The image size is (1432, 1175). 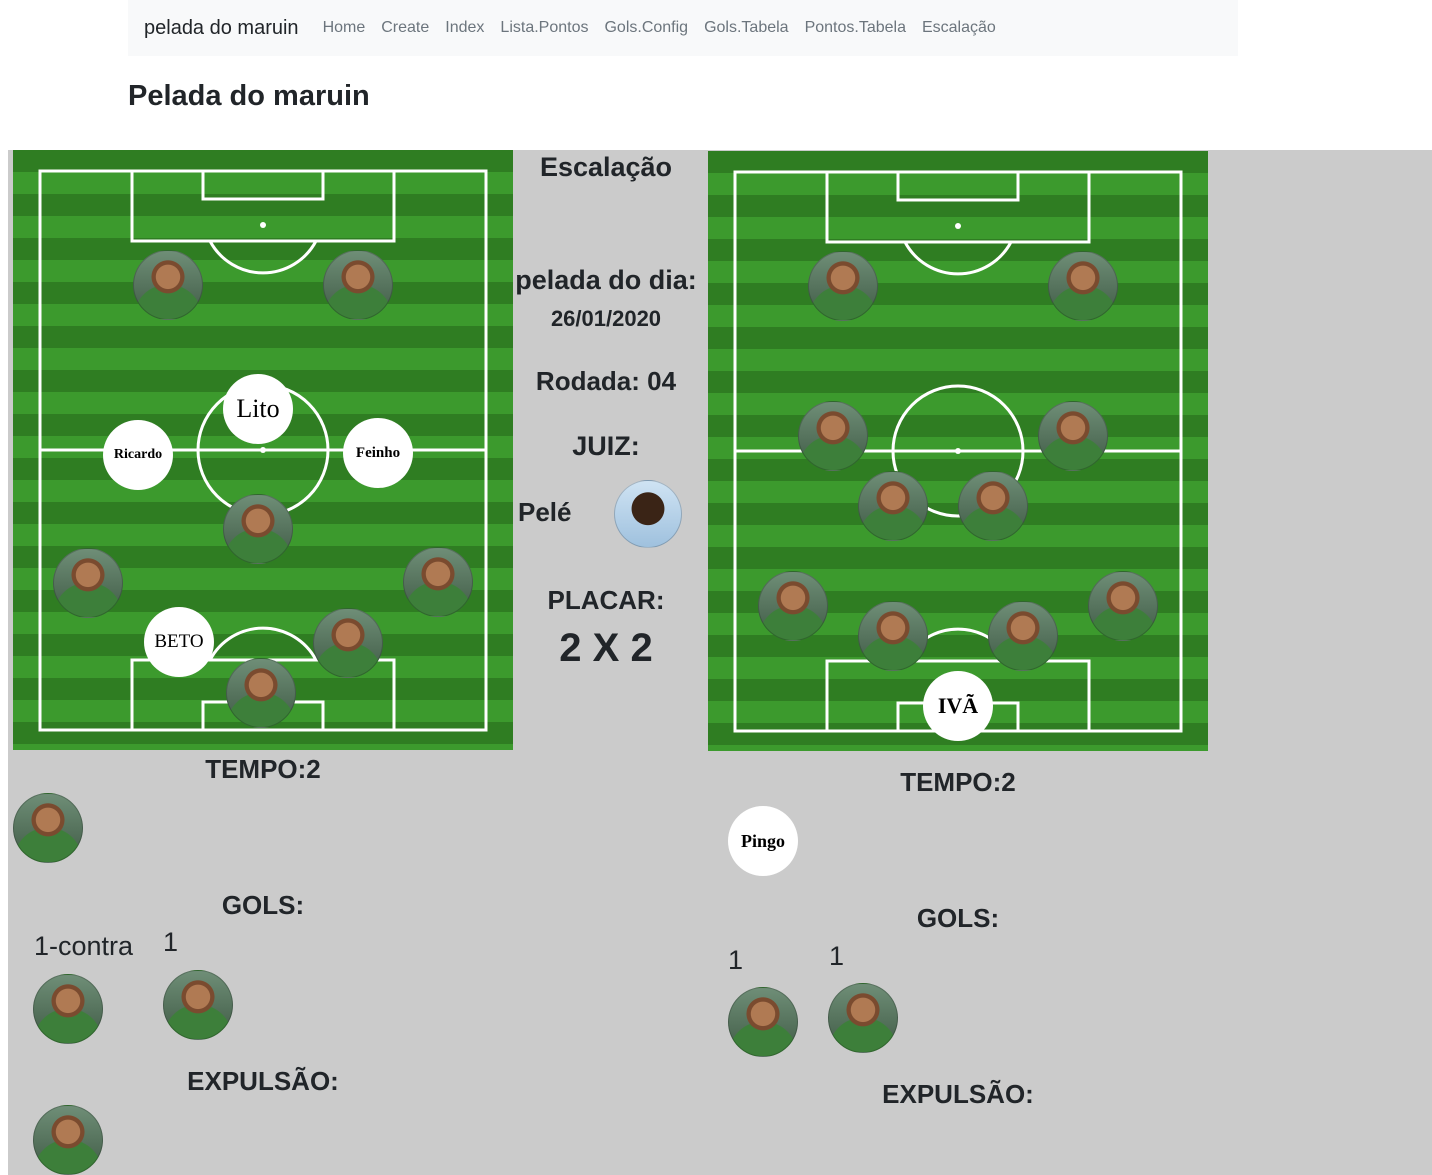 I want to click on brand-link: pelada do maruin, so click(x=221, y=28).